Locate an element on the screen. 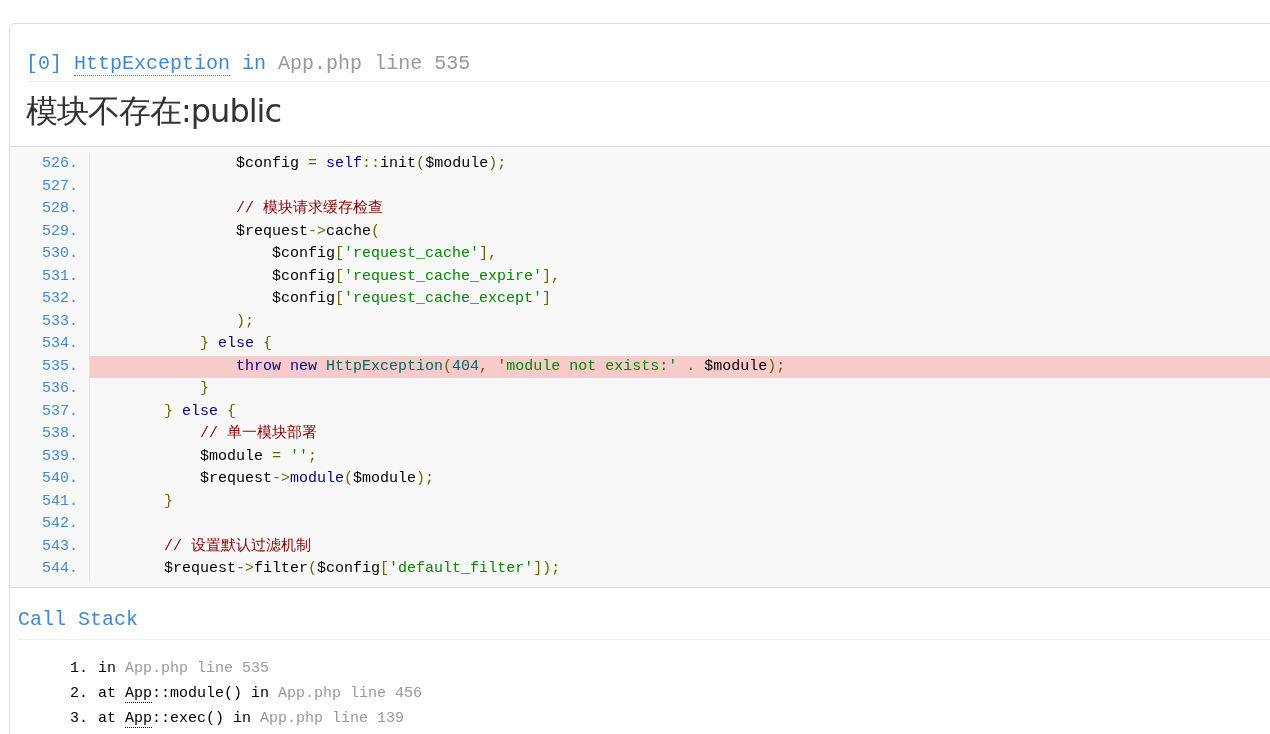  line-number: 544. is located at coordinates (59, 569).